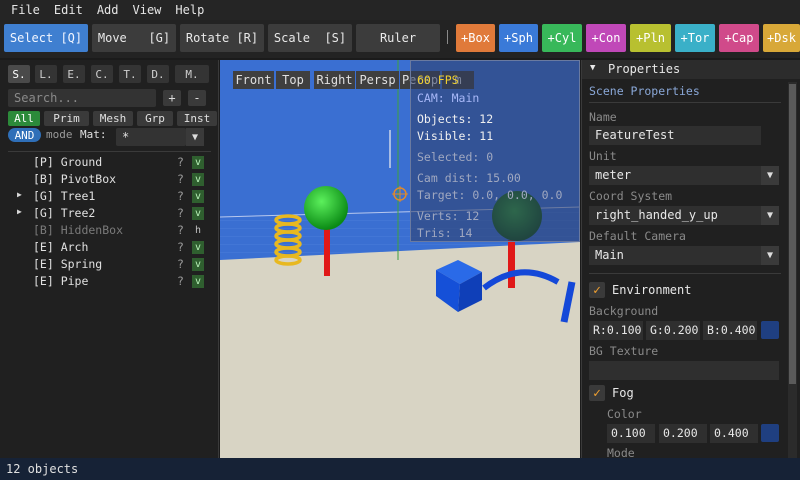 Image resolution: width=800 pixels, height=480 pixels. Describe the element at coordinates (770, 433) in the screenshot. I see `fog-color-swatch` at that location.